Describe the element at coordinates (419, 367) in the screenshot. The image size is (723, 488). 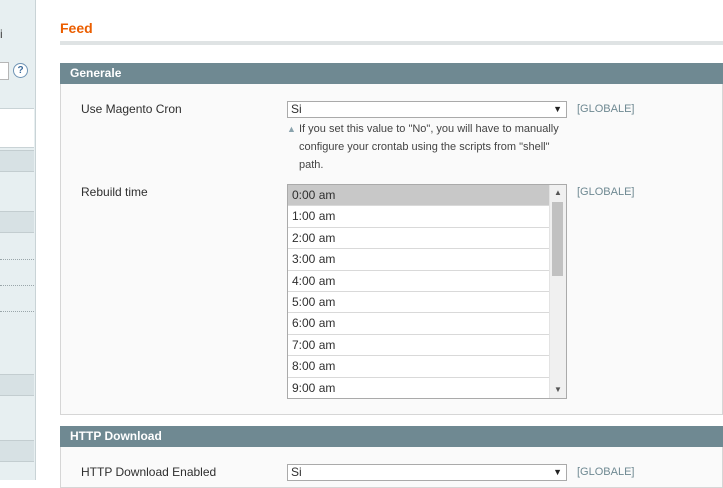
I see `listbox-option: 8:00 am` at that location.